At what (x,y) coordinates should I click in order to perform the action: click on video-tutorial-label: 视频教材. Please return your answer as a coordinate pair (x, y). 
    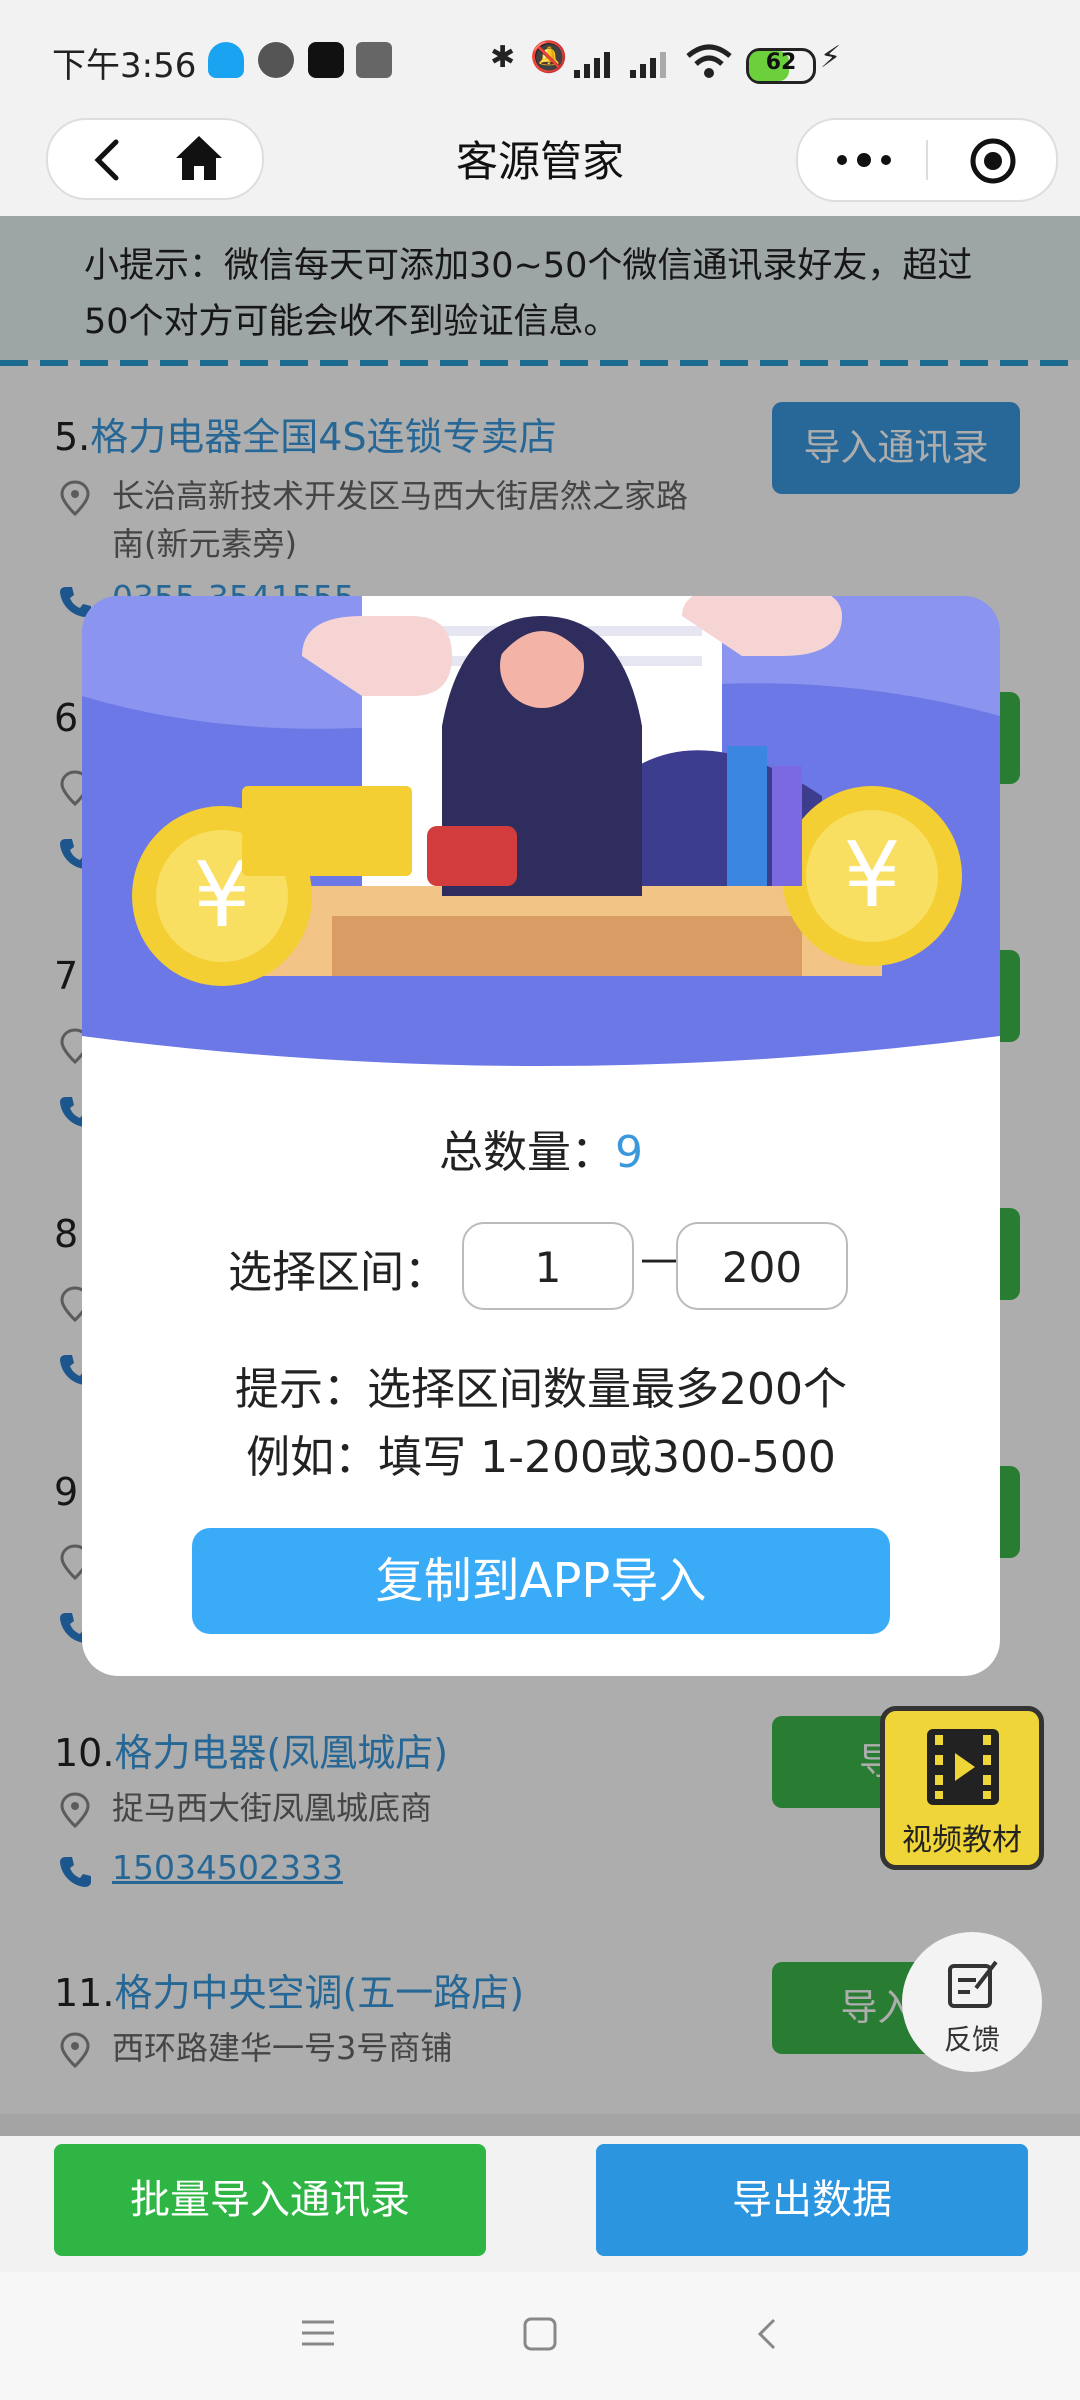
    Looking at the image, I should click on (962, 1840).